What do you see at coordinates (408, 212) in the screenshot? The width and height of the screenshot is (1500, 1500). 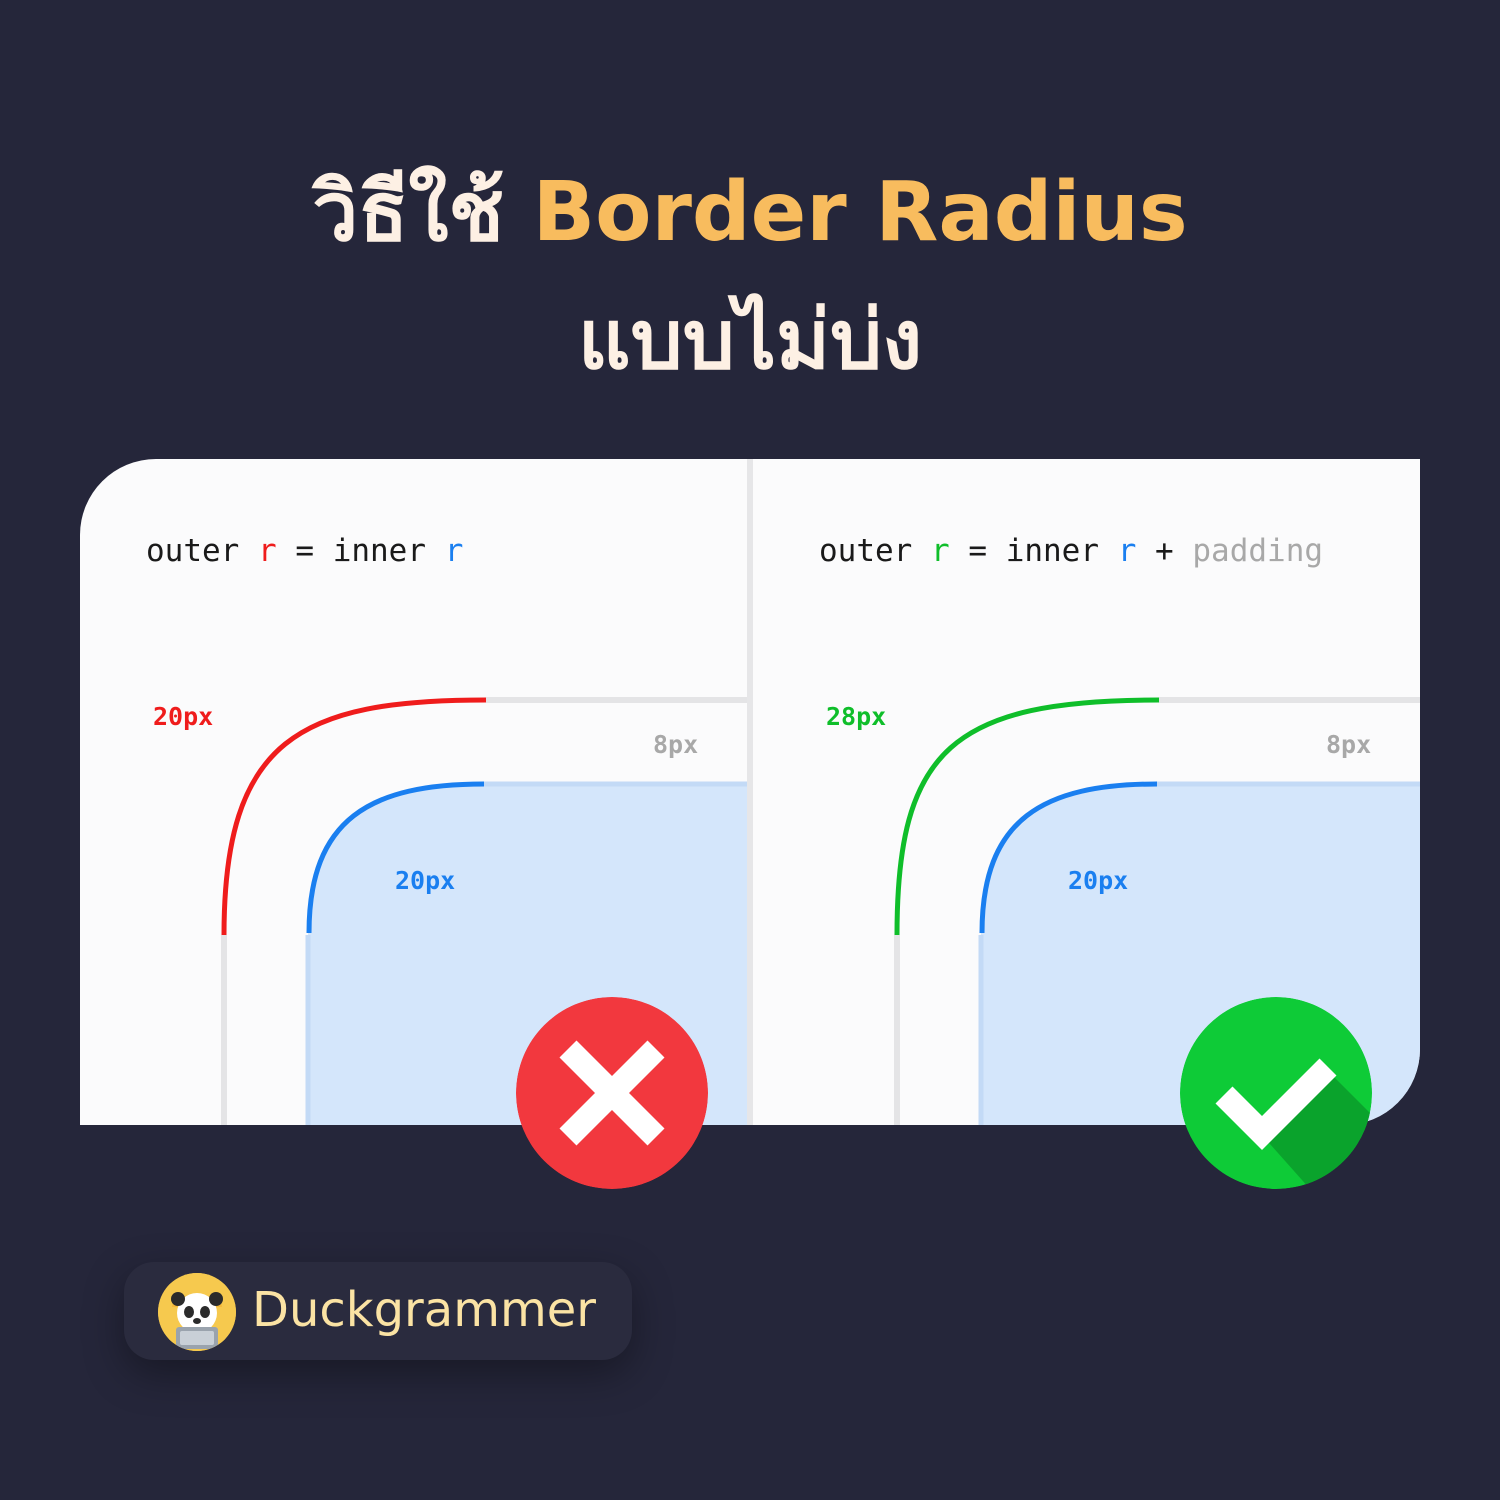 I see `title-thai: วิธีใช้` at bounding box center [408, 212].